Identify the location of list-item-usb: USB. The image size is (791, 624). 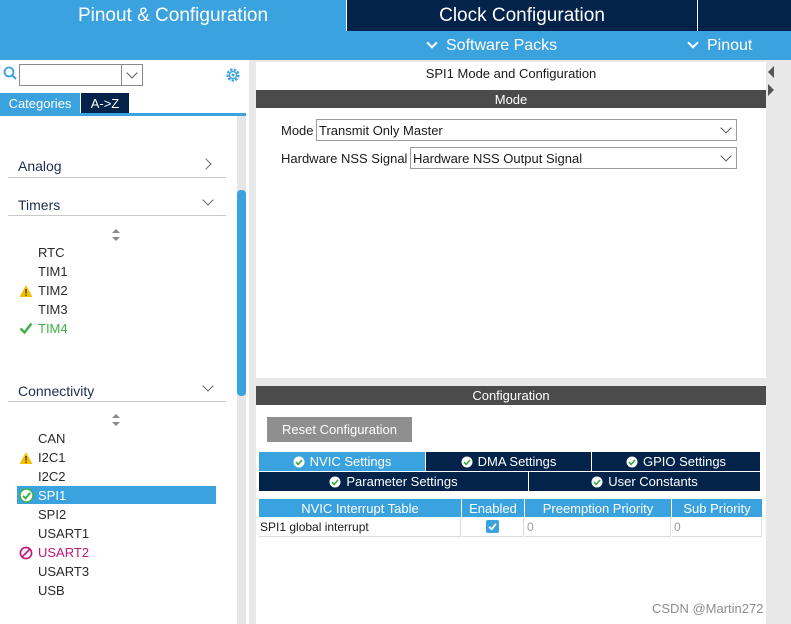
(51, 590).